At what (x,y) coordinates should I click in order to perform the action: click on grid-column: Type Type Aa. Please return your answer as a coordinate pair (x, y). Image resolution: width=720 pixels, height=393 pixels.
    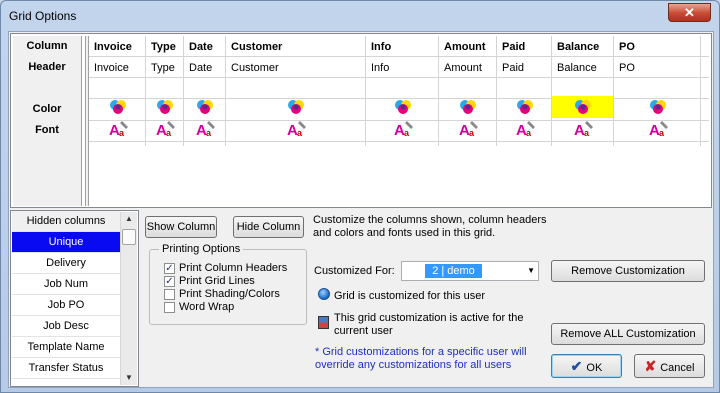
    Looking at the image, I should click on (165, 91).